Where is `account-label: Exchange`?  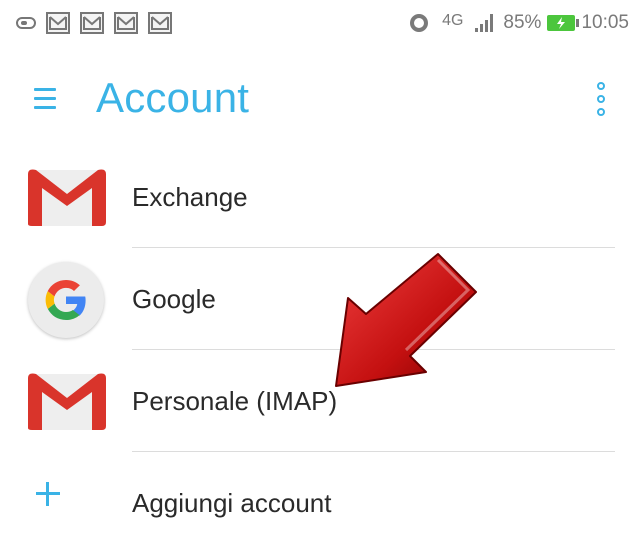
account-label: Exchange is located at coordinates (190, 197).